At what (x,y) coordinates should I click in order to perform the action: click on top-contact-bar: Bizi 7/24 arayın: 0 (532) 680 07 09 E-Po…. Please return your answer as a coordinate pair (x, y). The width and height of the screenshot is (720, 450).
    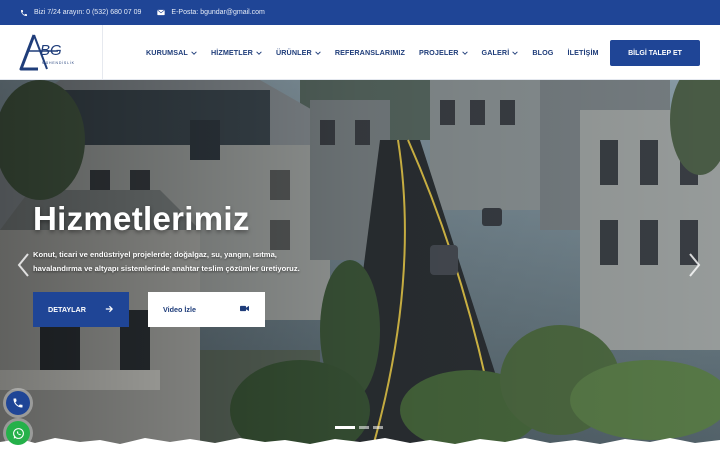
    Looking at the image, I should click on (360, 12).